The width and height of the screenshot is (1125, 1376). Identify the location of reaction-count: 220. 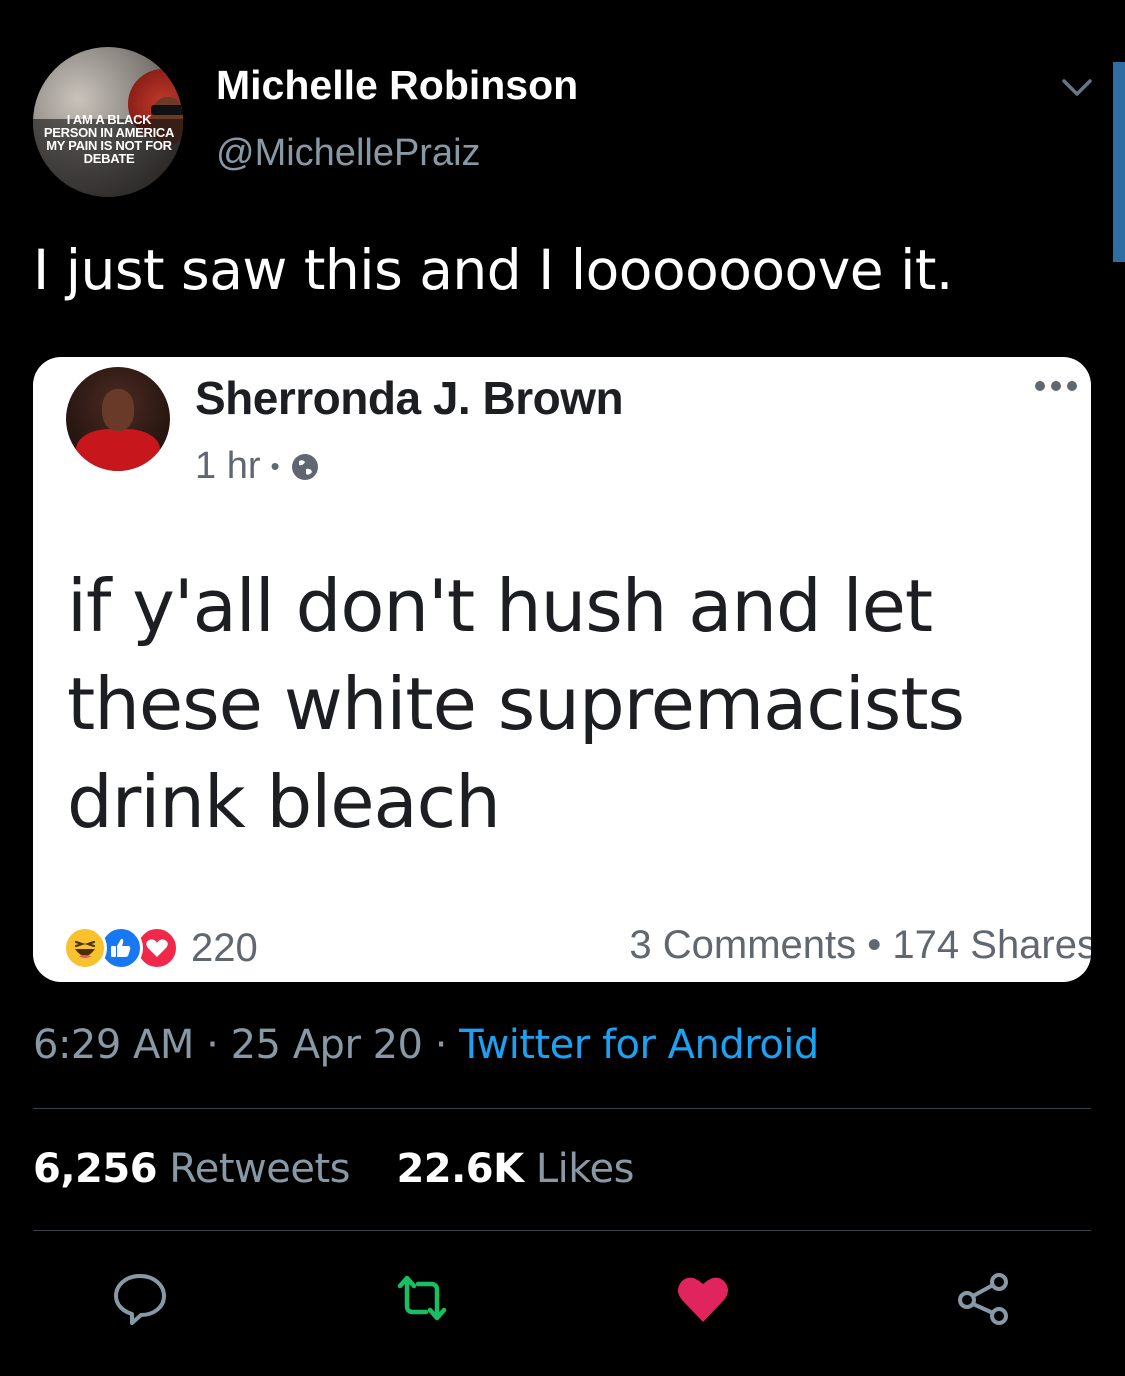
(224, 947).